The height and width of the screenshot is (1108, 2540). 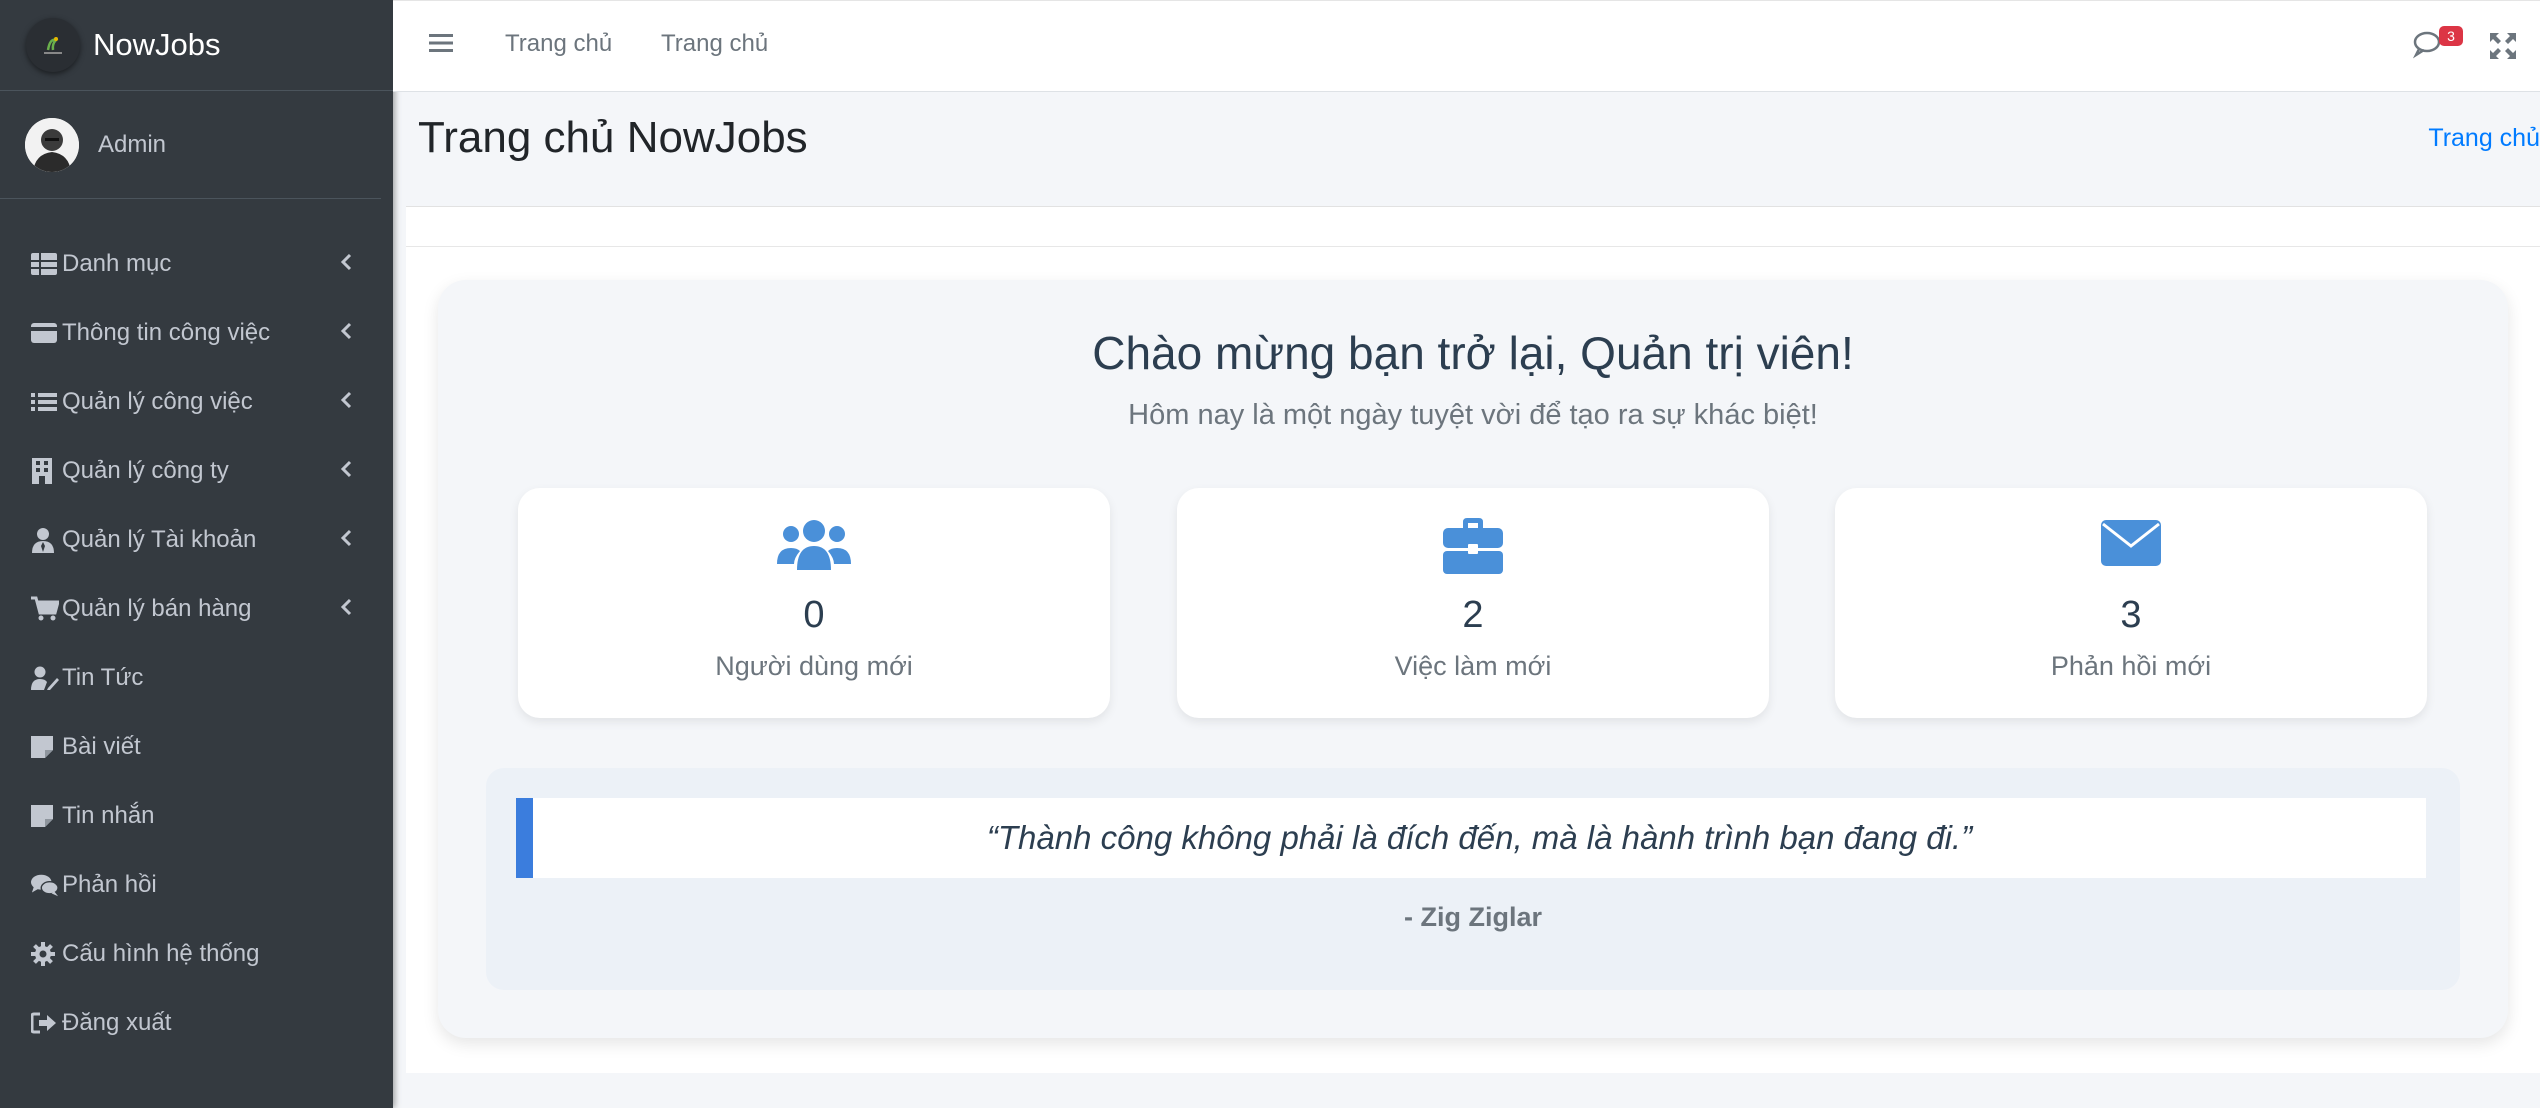 I want to click on sidebar-item-dang-xuat: Đăng xuất, so click(x=196, y=1022).